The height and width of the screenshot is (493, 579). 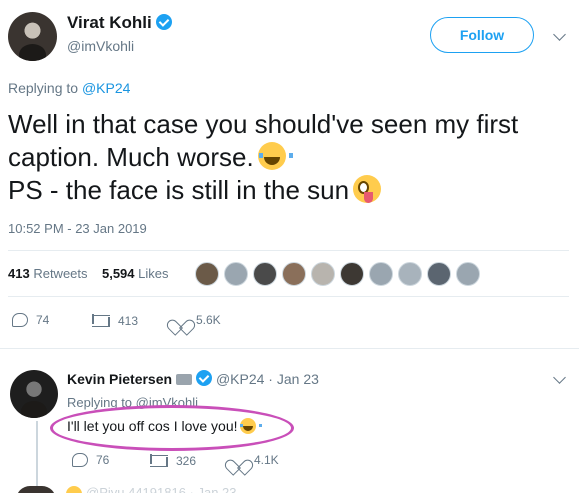 What do you see at coordinates (100, 46) in the screenshot?
I see `author-handle: @imVkohli` at bounding box center [100, 46].